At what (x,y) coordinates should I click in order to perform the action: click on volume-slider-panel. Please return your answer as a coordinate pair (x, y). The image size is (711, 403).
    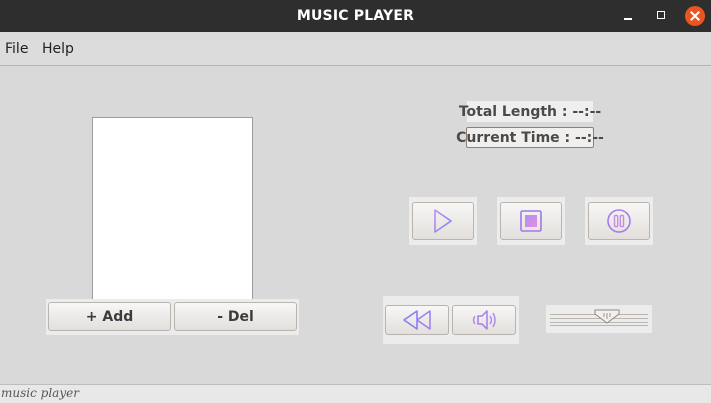
    Looking at the image, I should click on (599, 319).